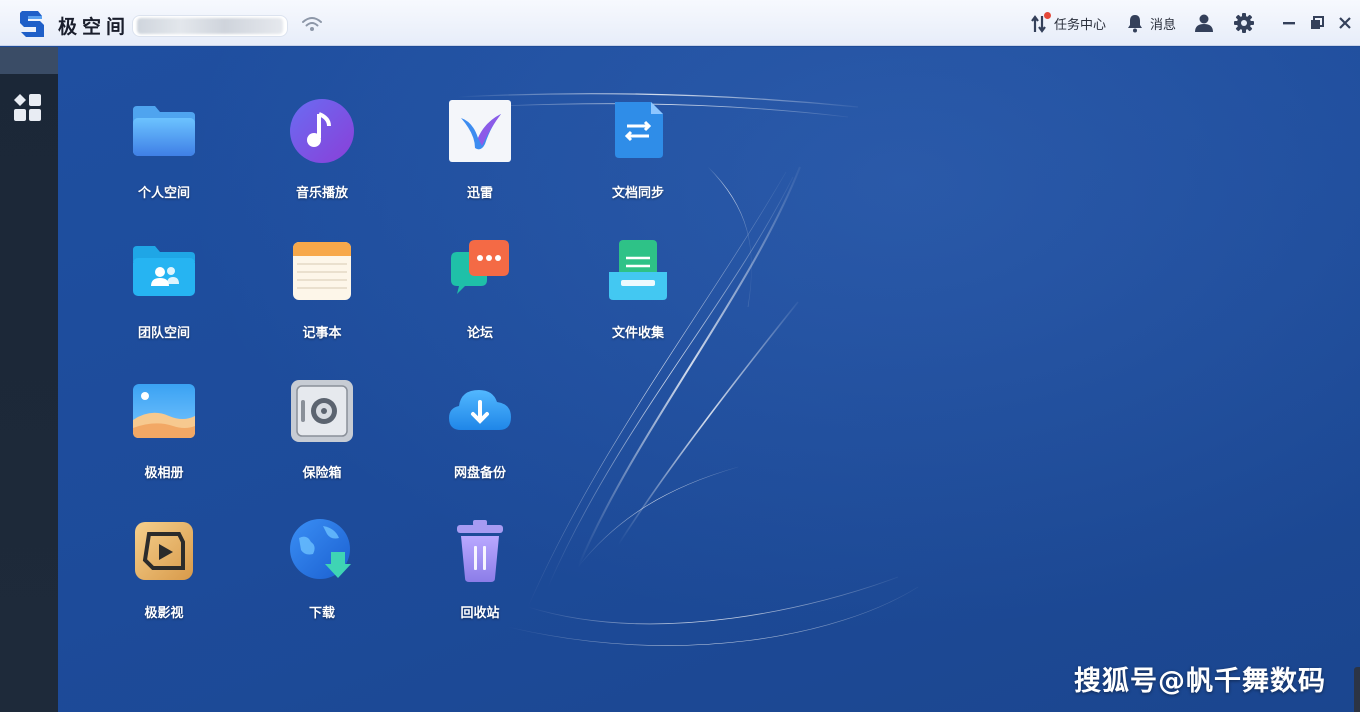 Image resolution: width=1360 pixels, height=712 pixels. I want to click on gear-icon, so click(1244, 23).